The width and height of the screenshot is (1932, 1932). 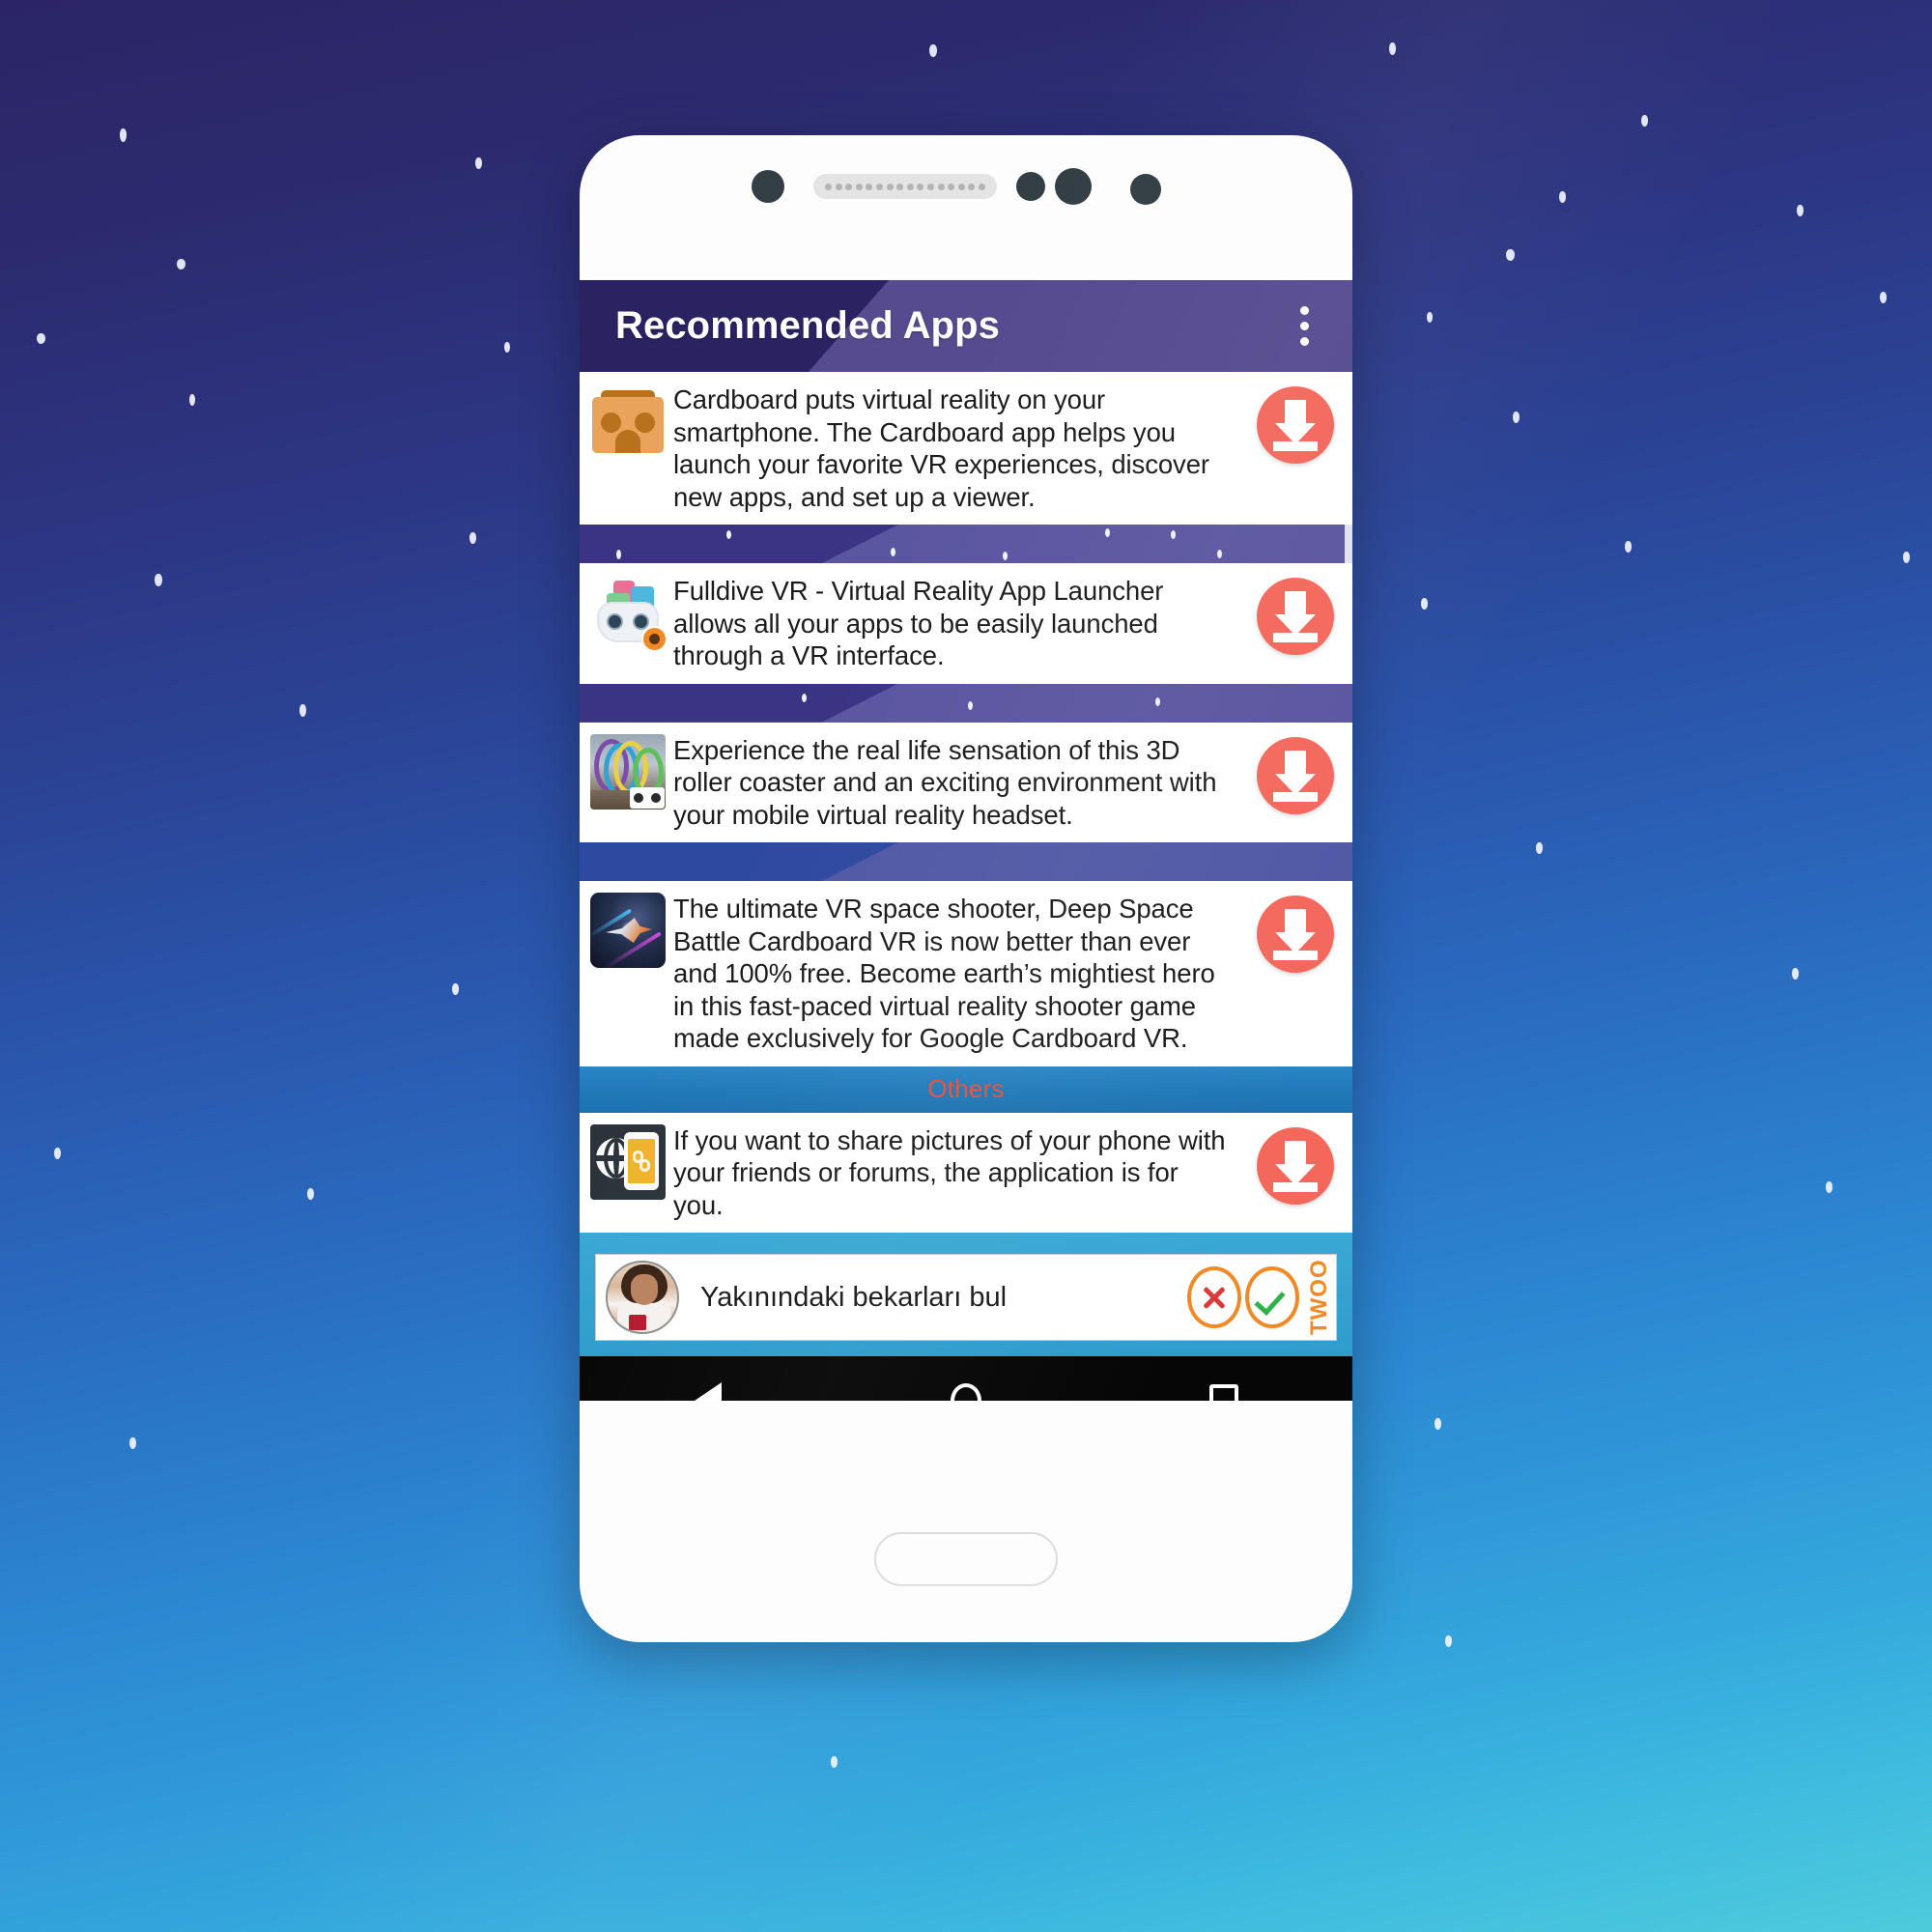 What do you see at coordinates (1073, 186) in the screenshot?
I see `front-camera-icon` at bounding box center [1073, 186].